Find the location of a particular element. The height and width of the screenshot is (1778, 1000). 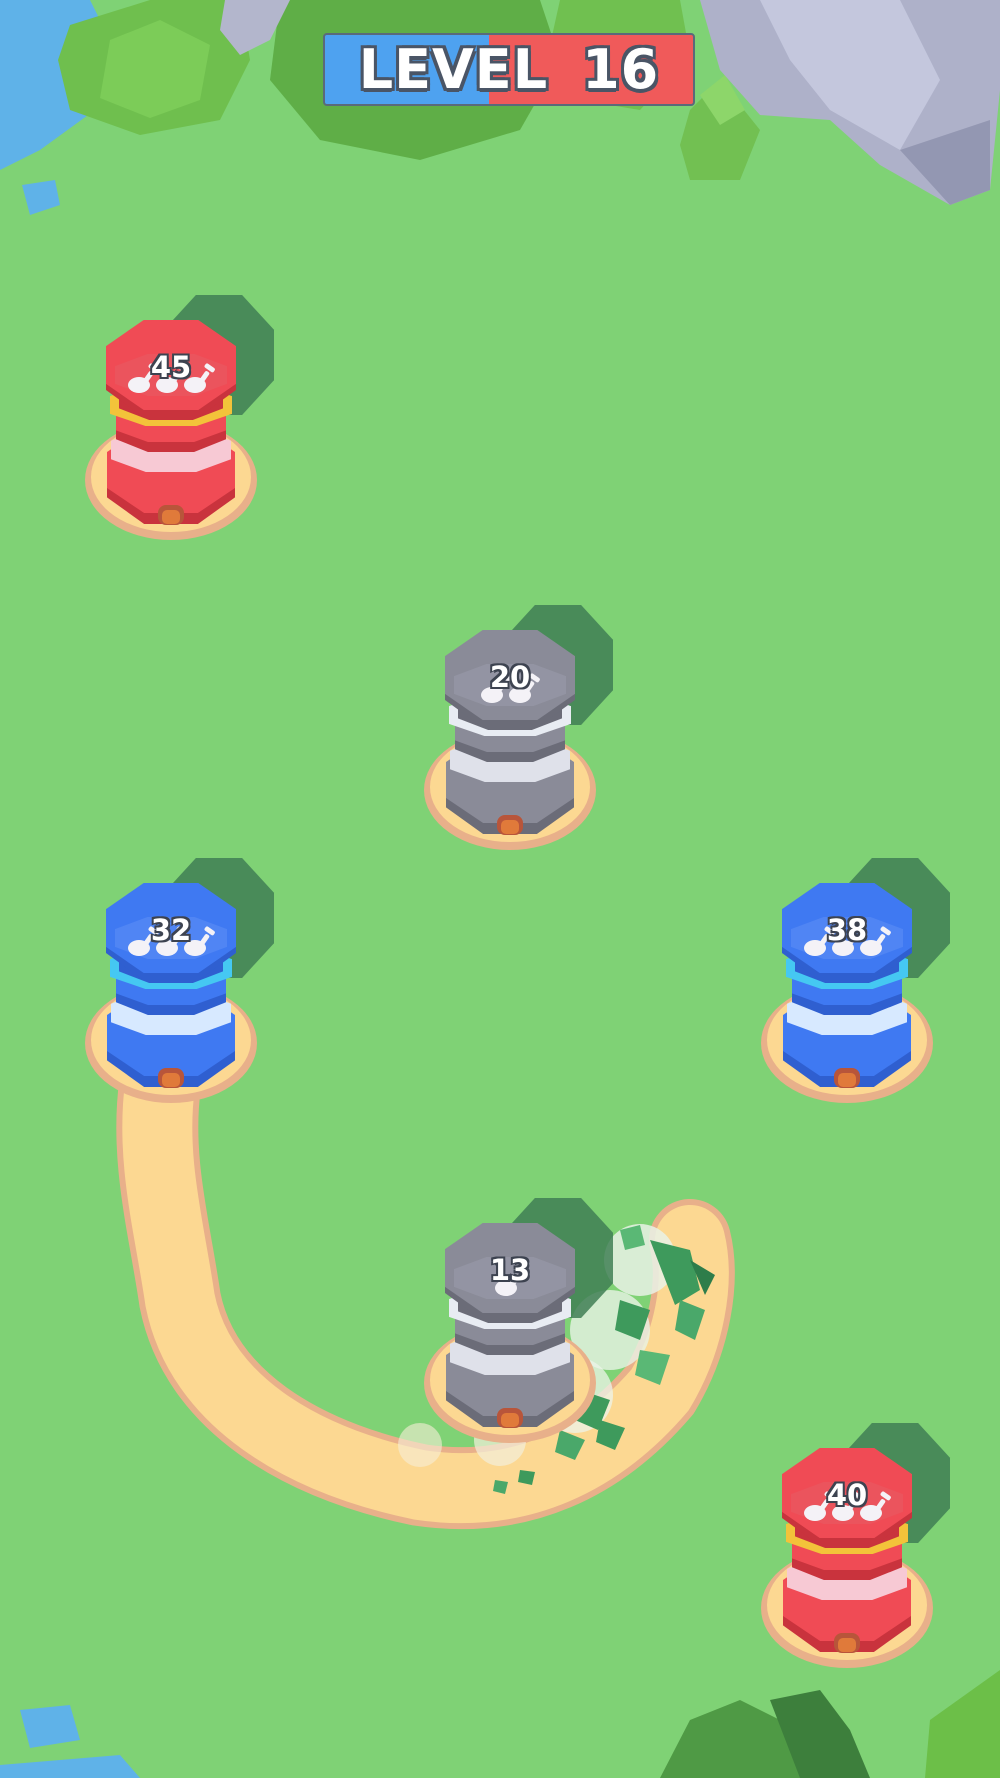

water-puddle is located at coordinates (41, 197).